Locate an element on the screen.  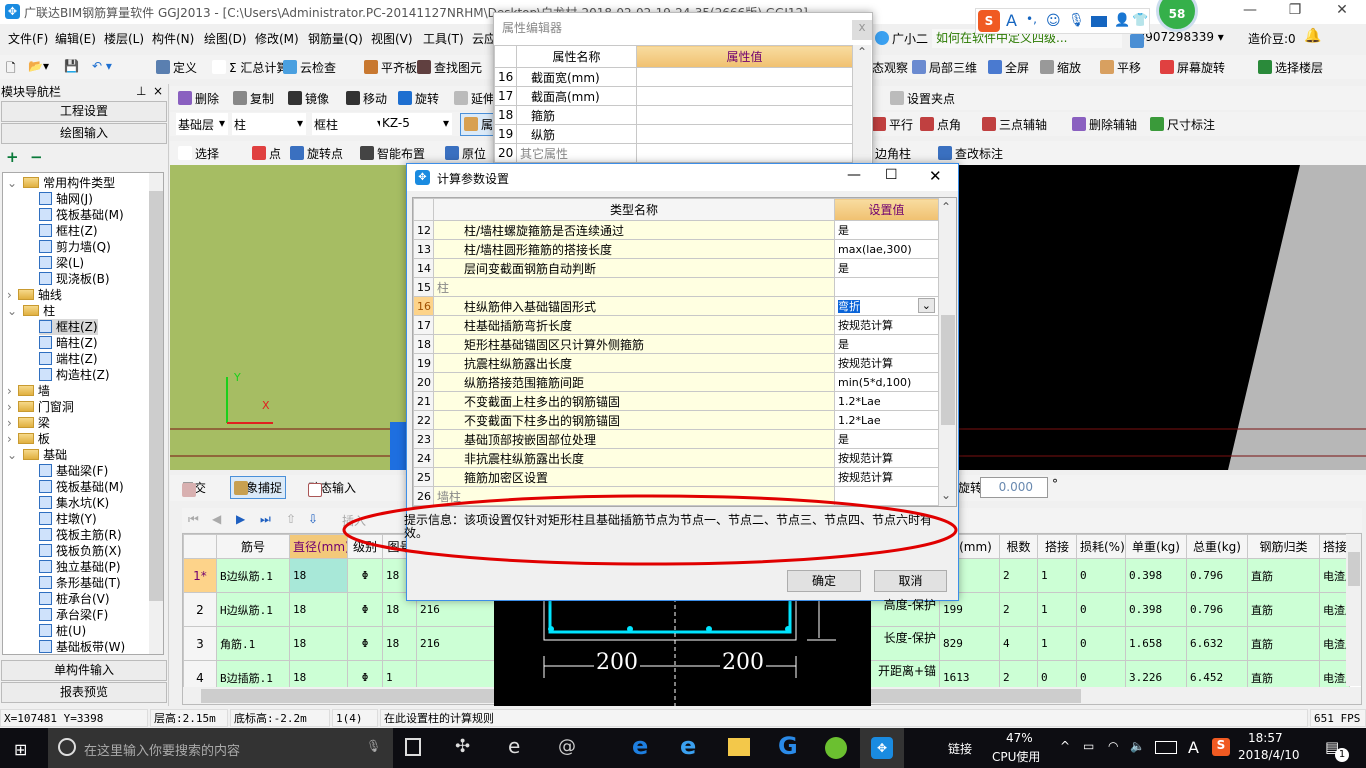
setting-row: 13 柱/墙柱圆形箍筋的搭接长度 max(lae,300) is located at coordinates (676, 249).